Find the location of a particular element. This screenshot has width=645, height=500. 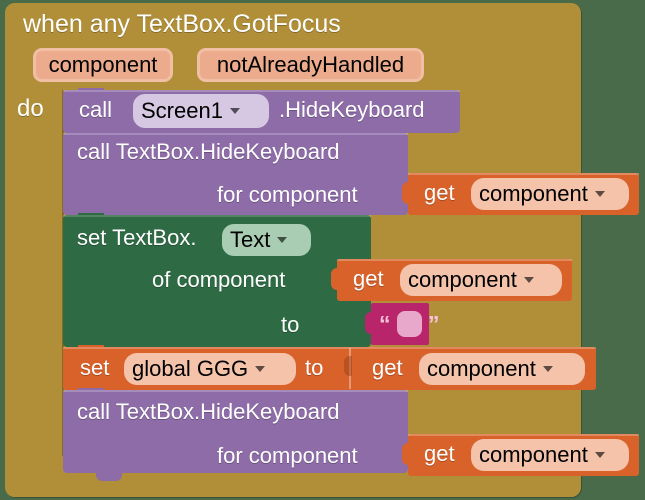

set-global-set-label: set is located at coordinates (95, 367).